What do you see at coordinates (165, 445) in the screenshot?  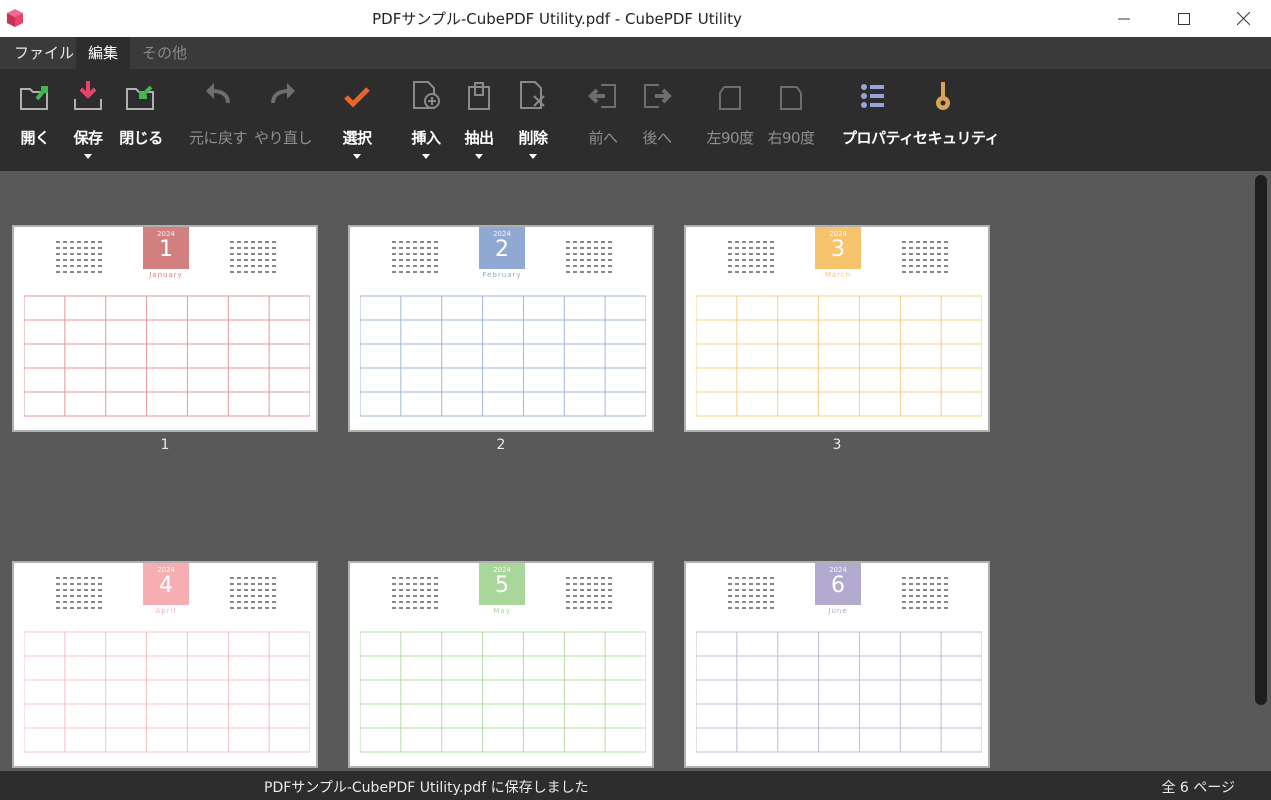 I see `page-number-label: 1` at bounding box center [165, 445].